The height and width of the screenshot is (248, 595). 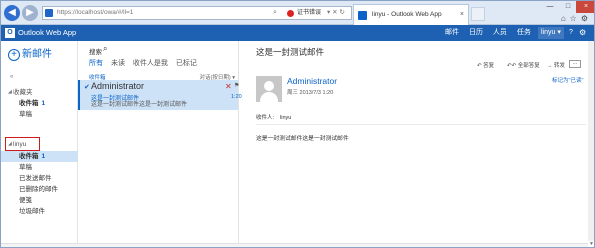 I want to click on minimize-button: —, so click(x=550, y=7).